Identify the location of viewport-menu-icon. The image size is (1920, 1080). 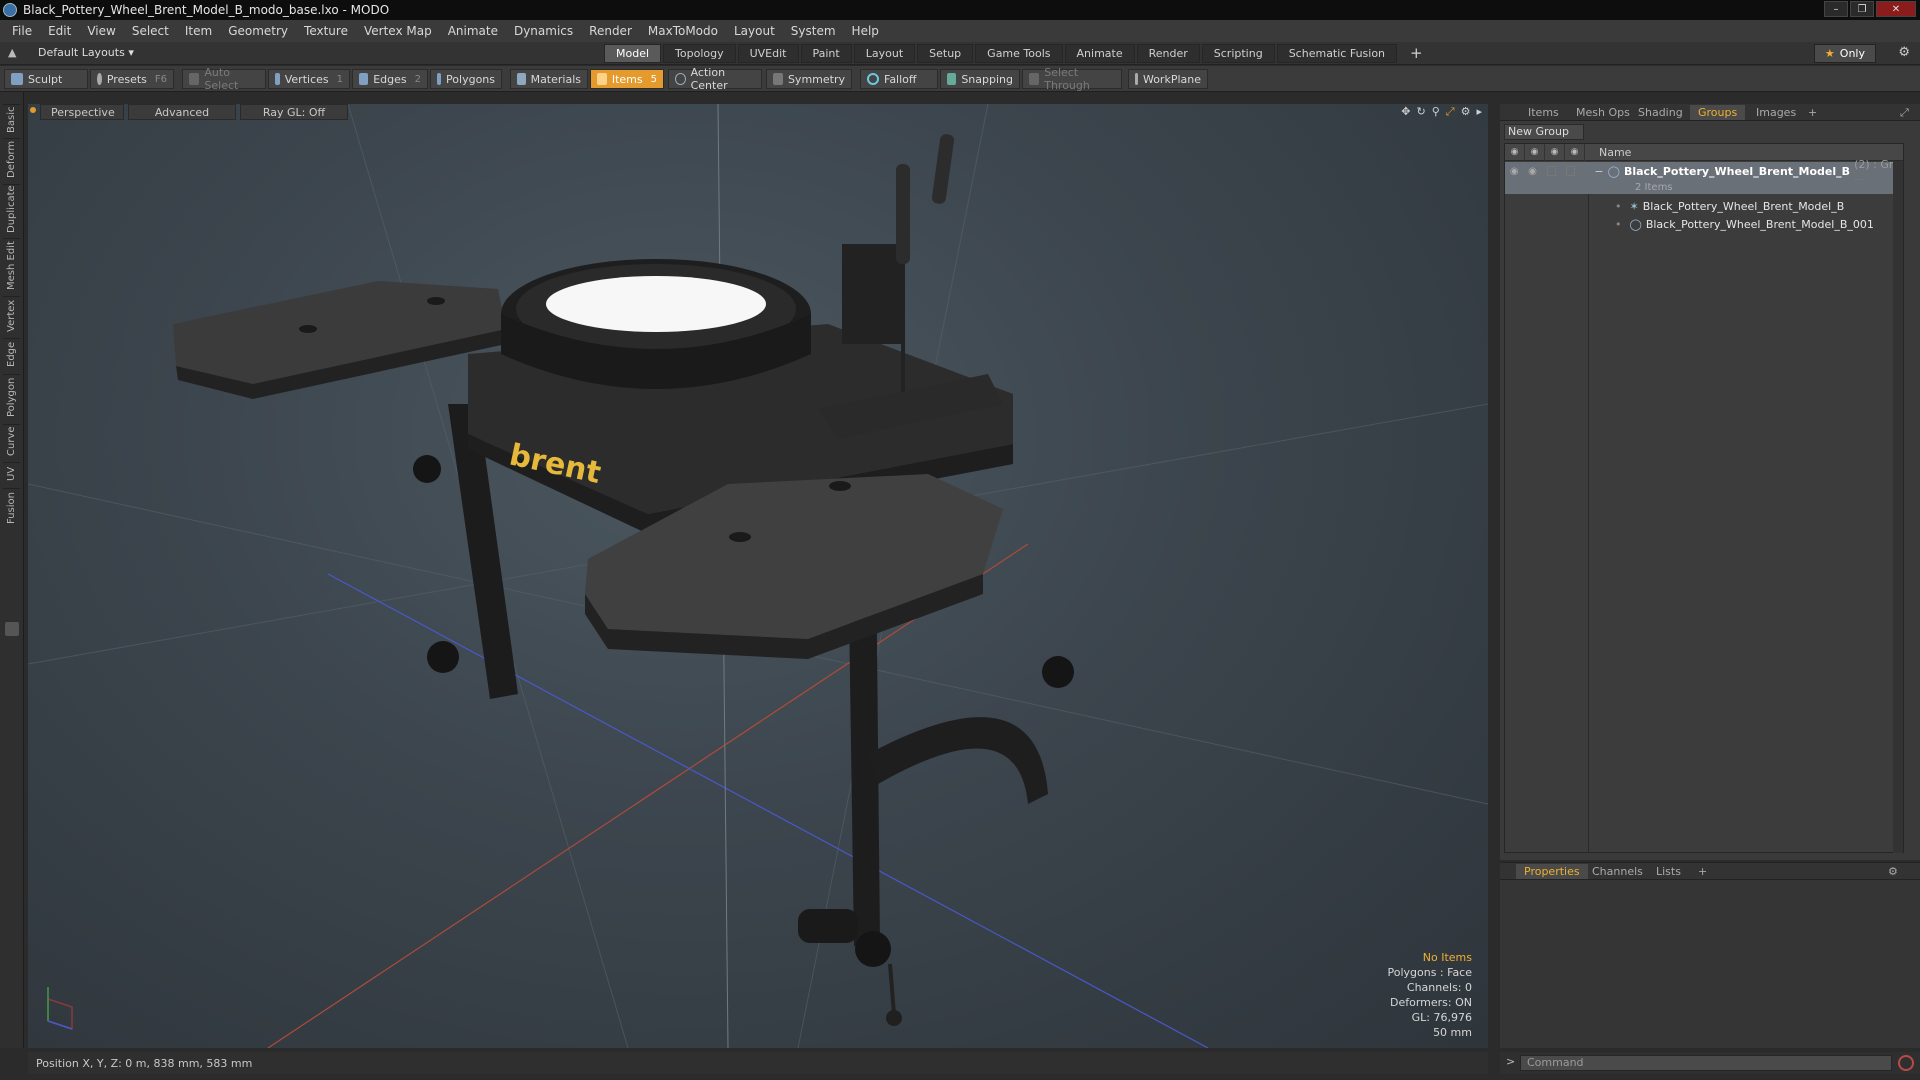
(33, 110).